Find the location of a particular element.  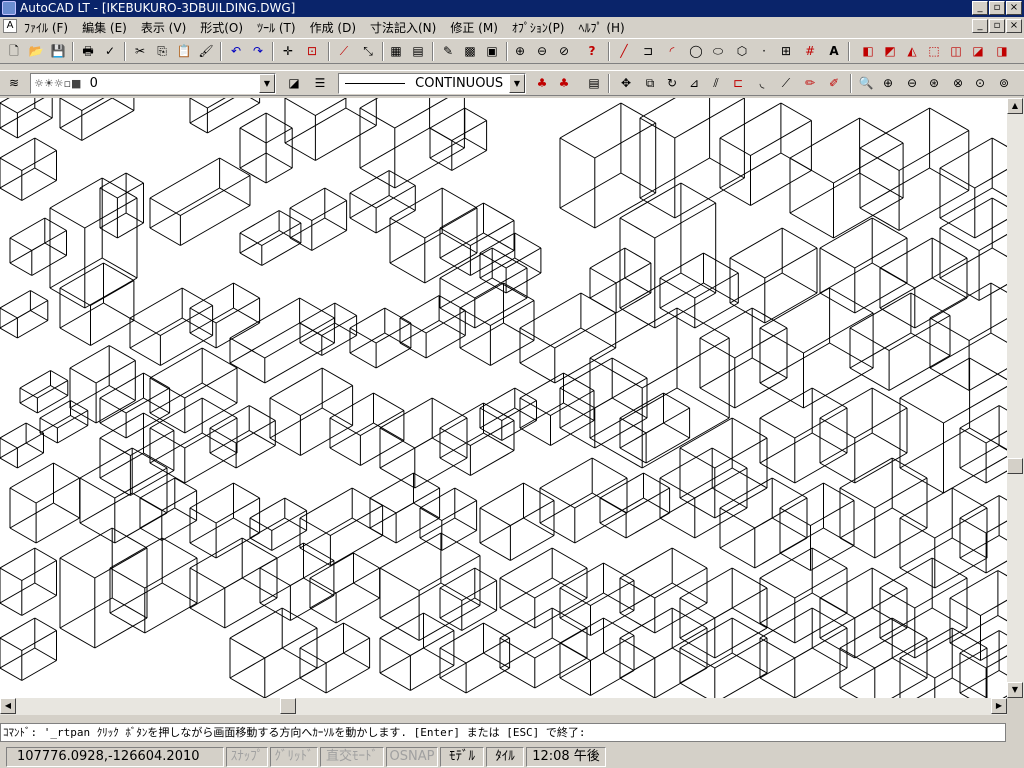

scale-icon: ⊿ is located at coordinates (694, 83).